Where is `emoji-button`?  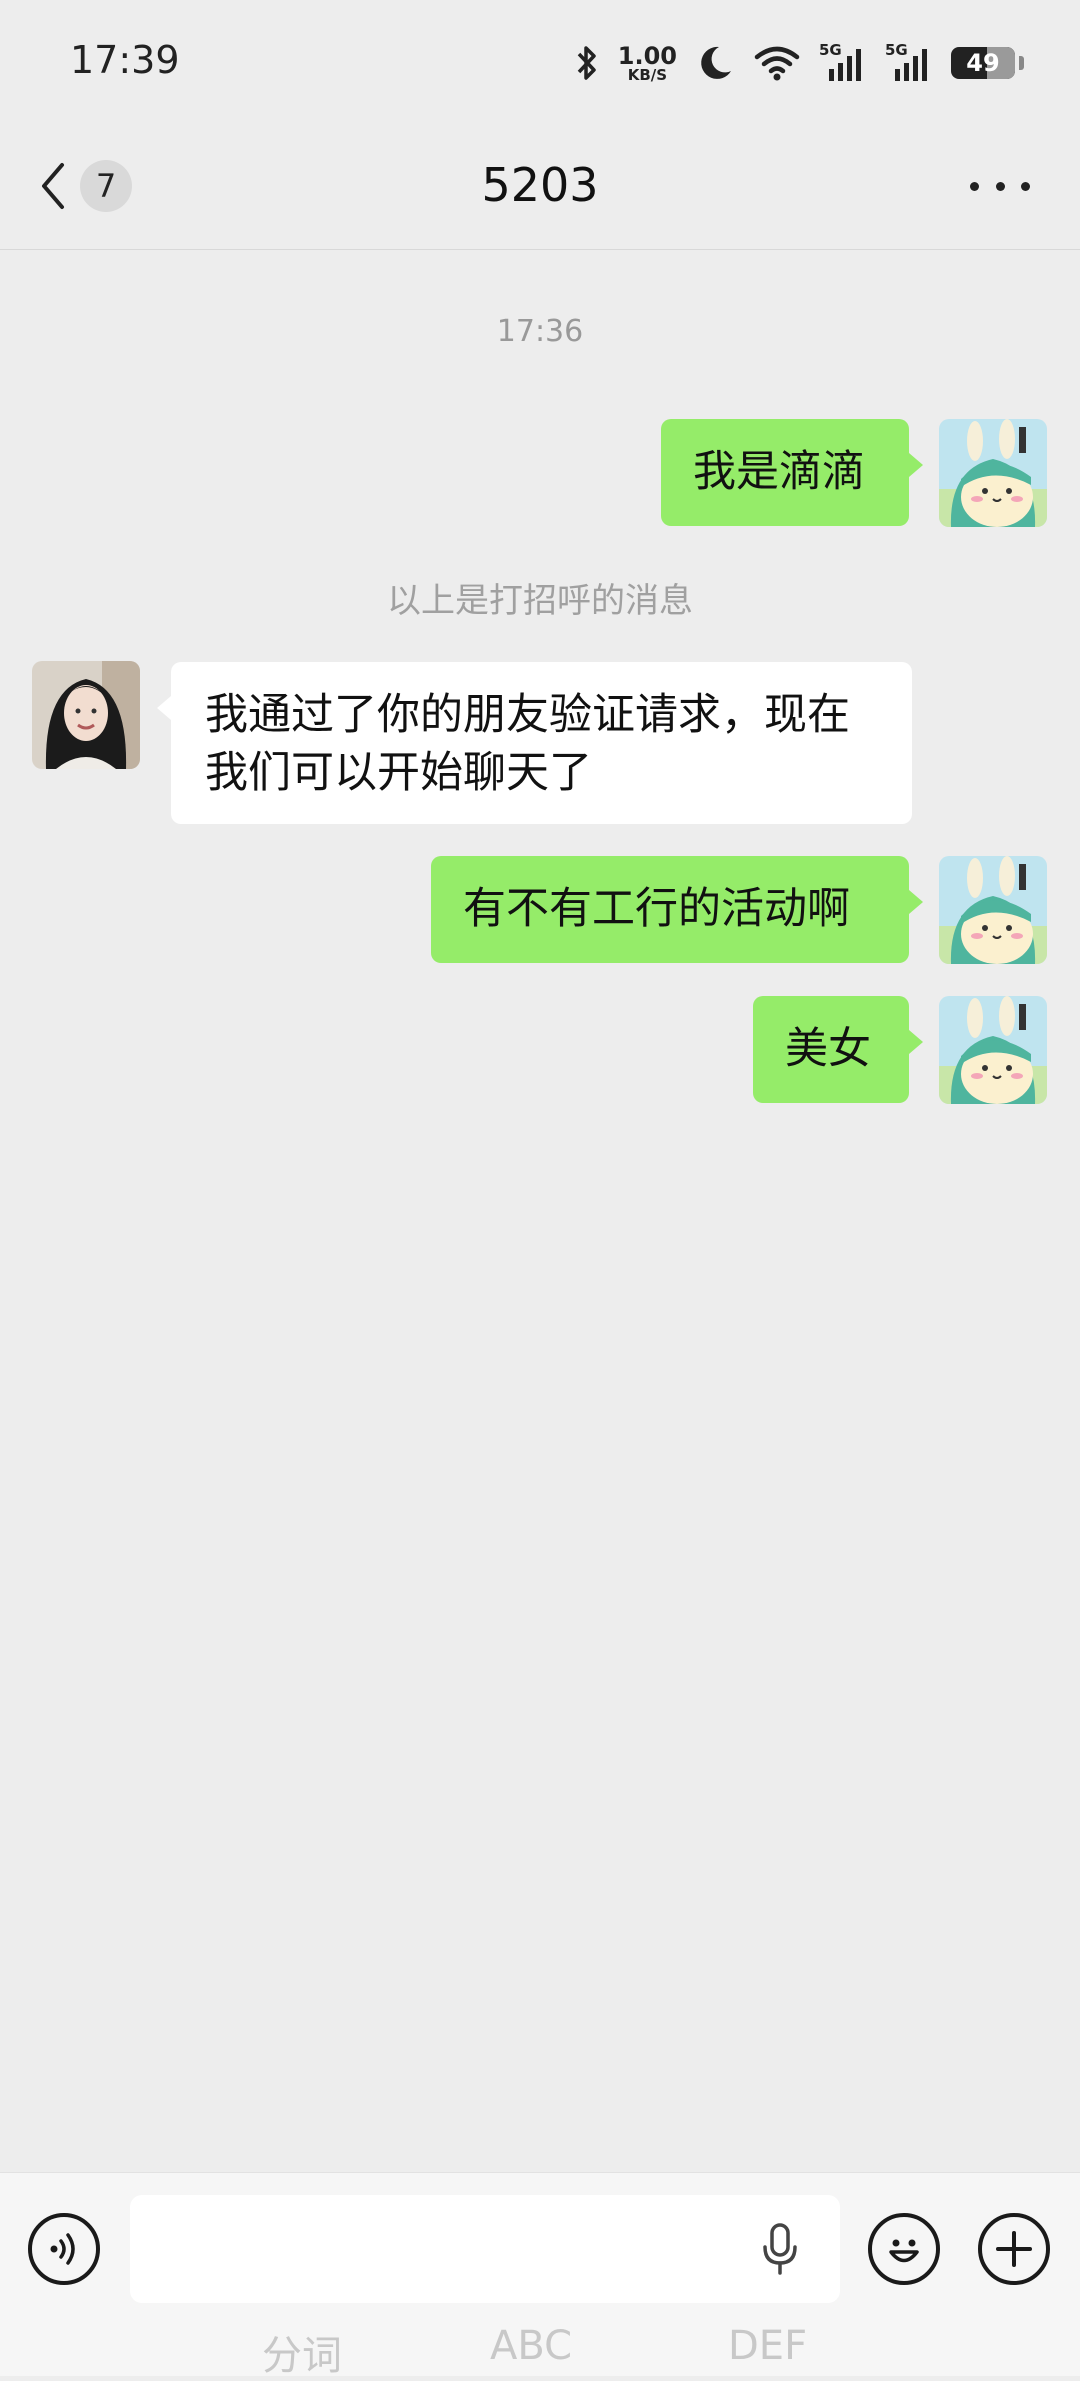
emoji-button is located at coordinates (904, 2249).